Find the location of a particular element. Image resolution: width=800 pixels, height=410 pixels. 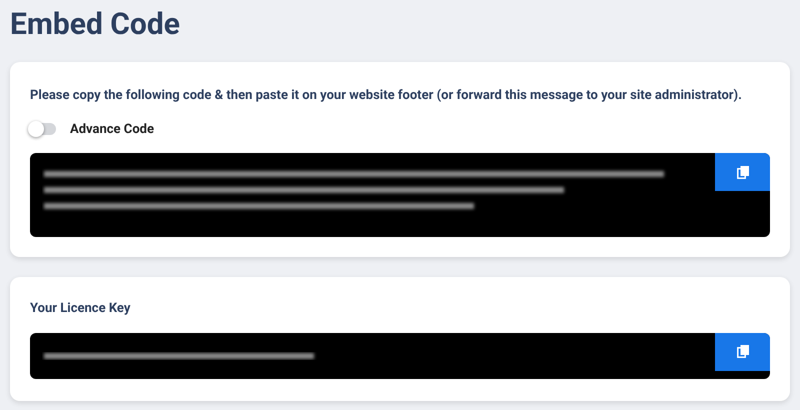

page-title: Embed Code is located at coordinates (95, 25).